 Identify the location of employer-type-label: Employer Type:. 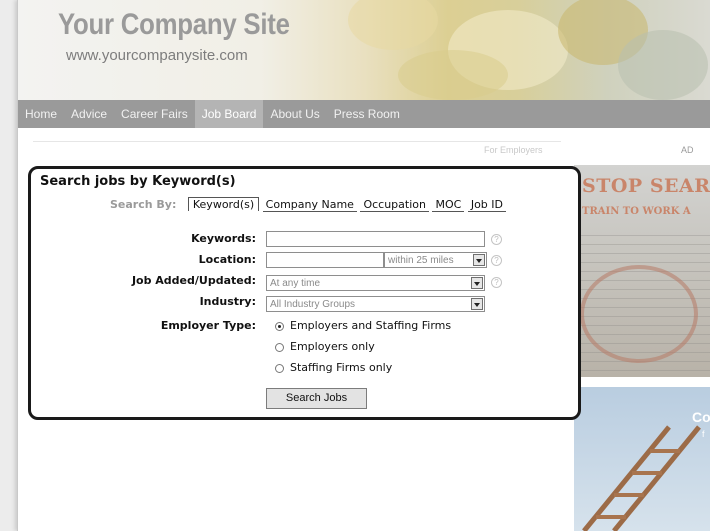
(208, 325).